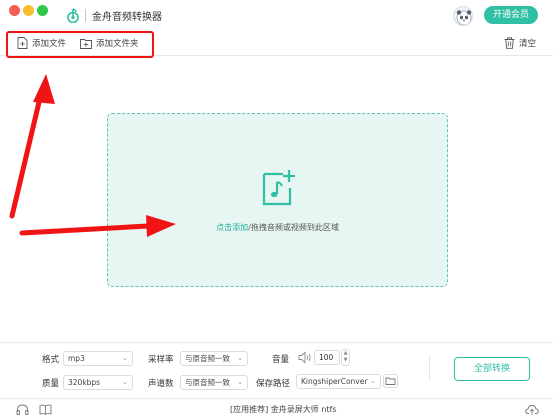  I want to click on add-file-label: 添加文件, so click(49, 44).